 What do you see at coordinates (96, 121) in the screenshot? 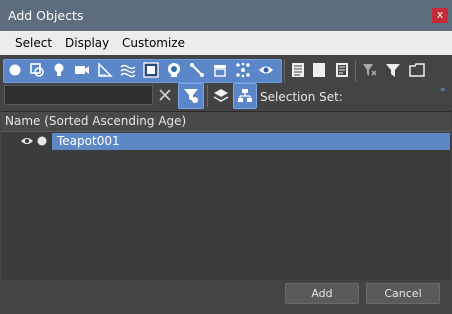
I see `column-header-label: Name (Sorted Ascending Age)` at bounding box center [96, 121].